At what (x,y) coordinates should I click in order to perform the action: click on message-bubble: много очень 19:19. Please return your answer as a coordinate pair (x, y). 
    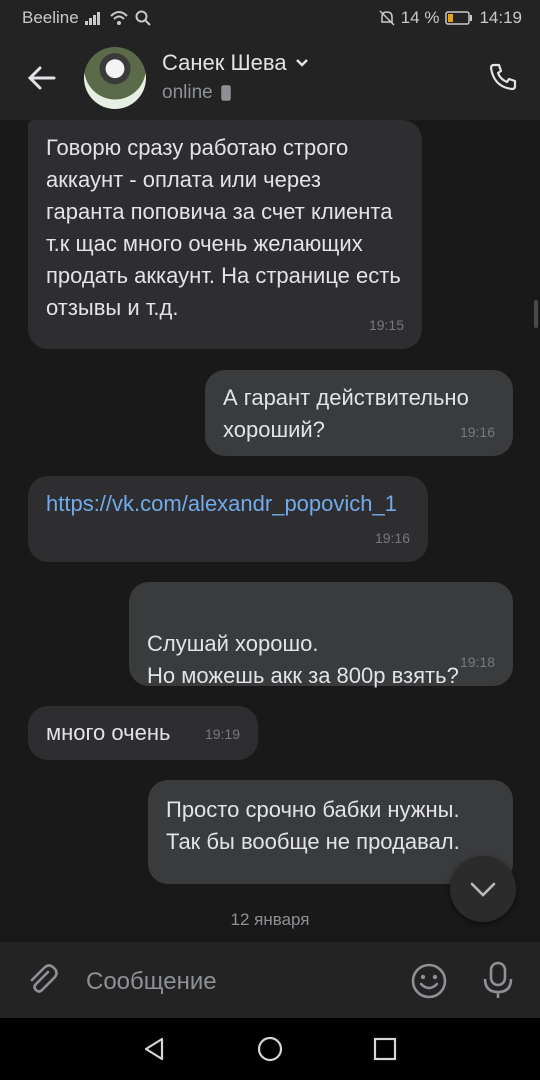
    Looking at the image, I should click on (143, 733).